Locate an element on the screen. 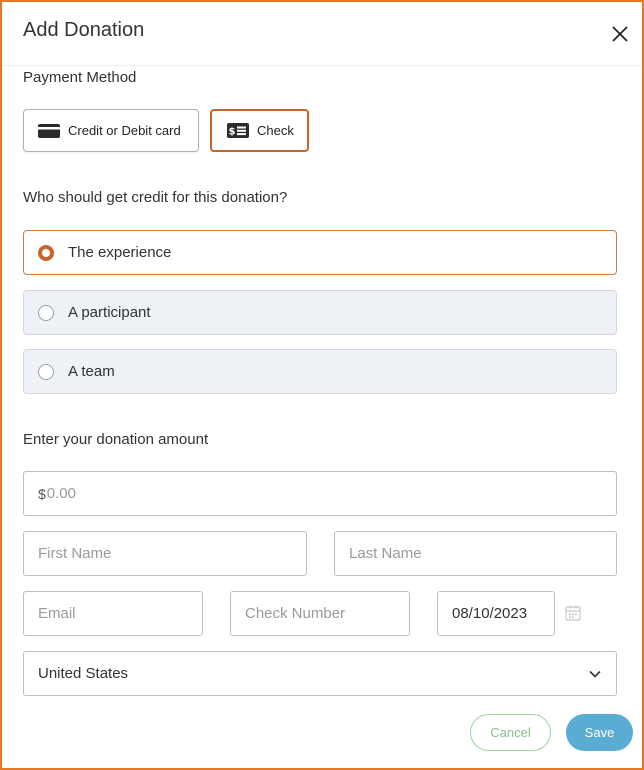 This screenshot has width=644, height=770. first-name-field is located at coordinates (165, 553).